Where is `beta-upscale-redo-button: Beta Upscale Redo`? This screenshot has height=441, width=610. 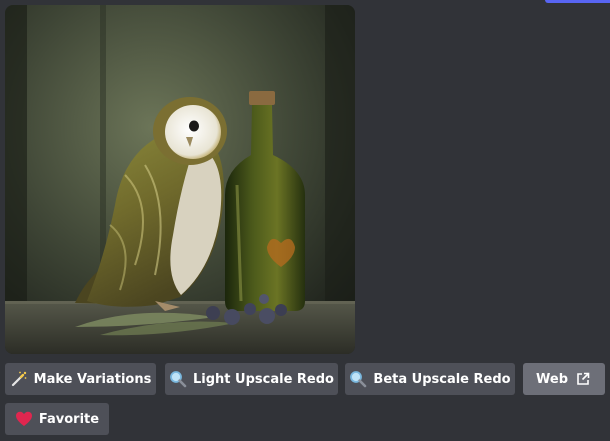
beta-upscale-redo-button: Beta Upscale Redo is located at coordinates (430, 379).